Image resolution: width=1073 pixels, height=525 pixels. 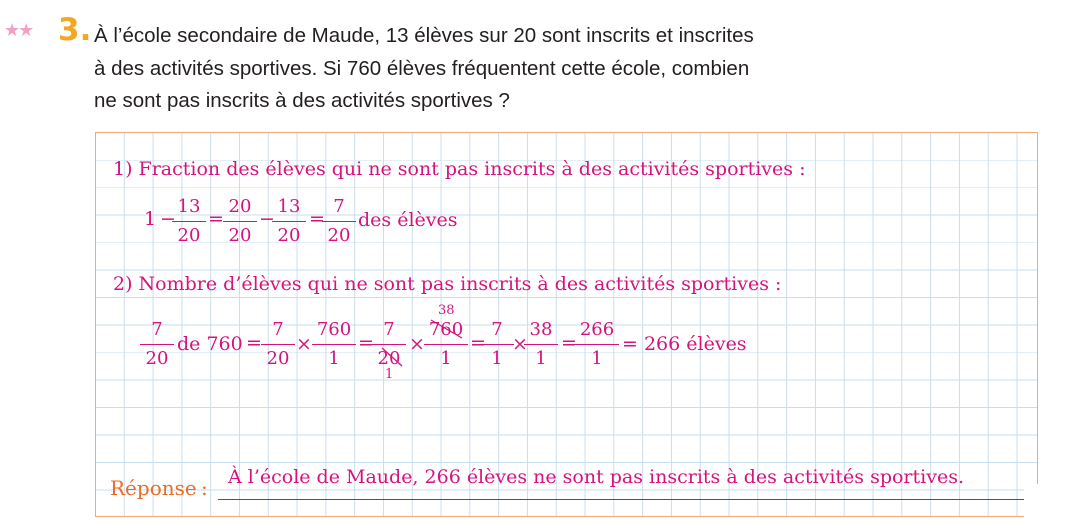 What do you see at coordinates (334, 329) in the screenshot?
I see `numerator: 760` at bounding box center [334, 329].